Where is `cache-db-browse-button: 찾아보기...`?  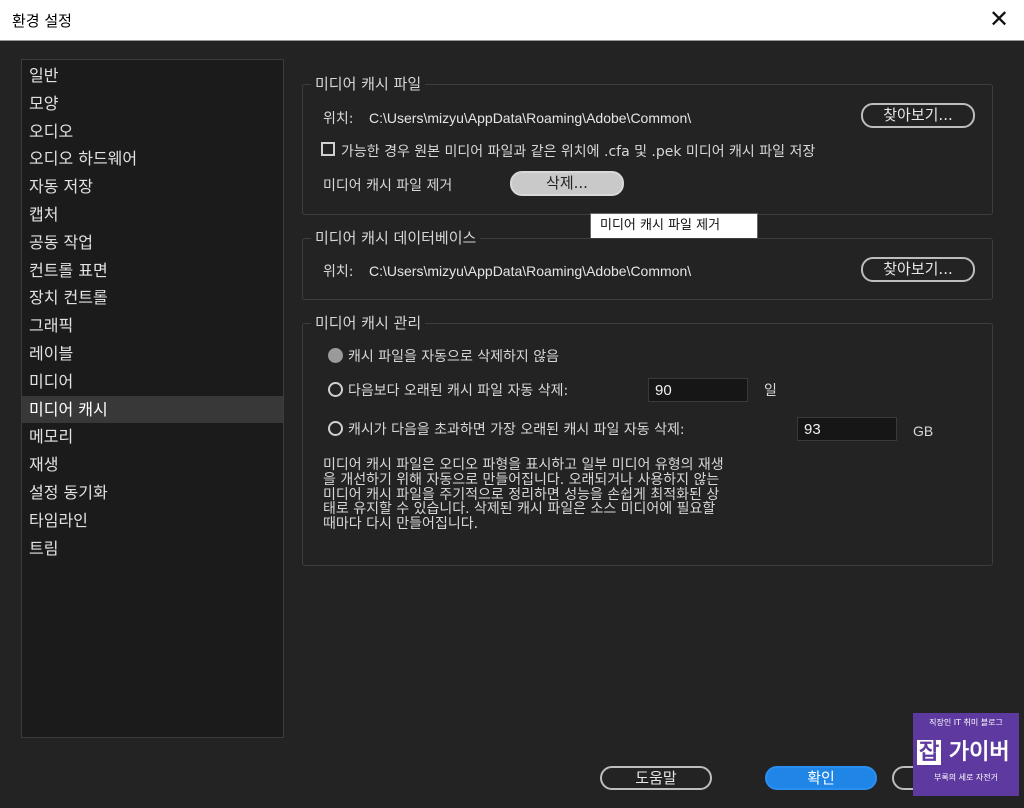
cache-db-browse-button: 찾아보기... is located at coordinates (918, 269).